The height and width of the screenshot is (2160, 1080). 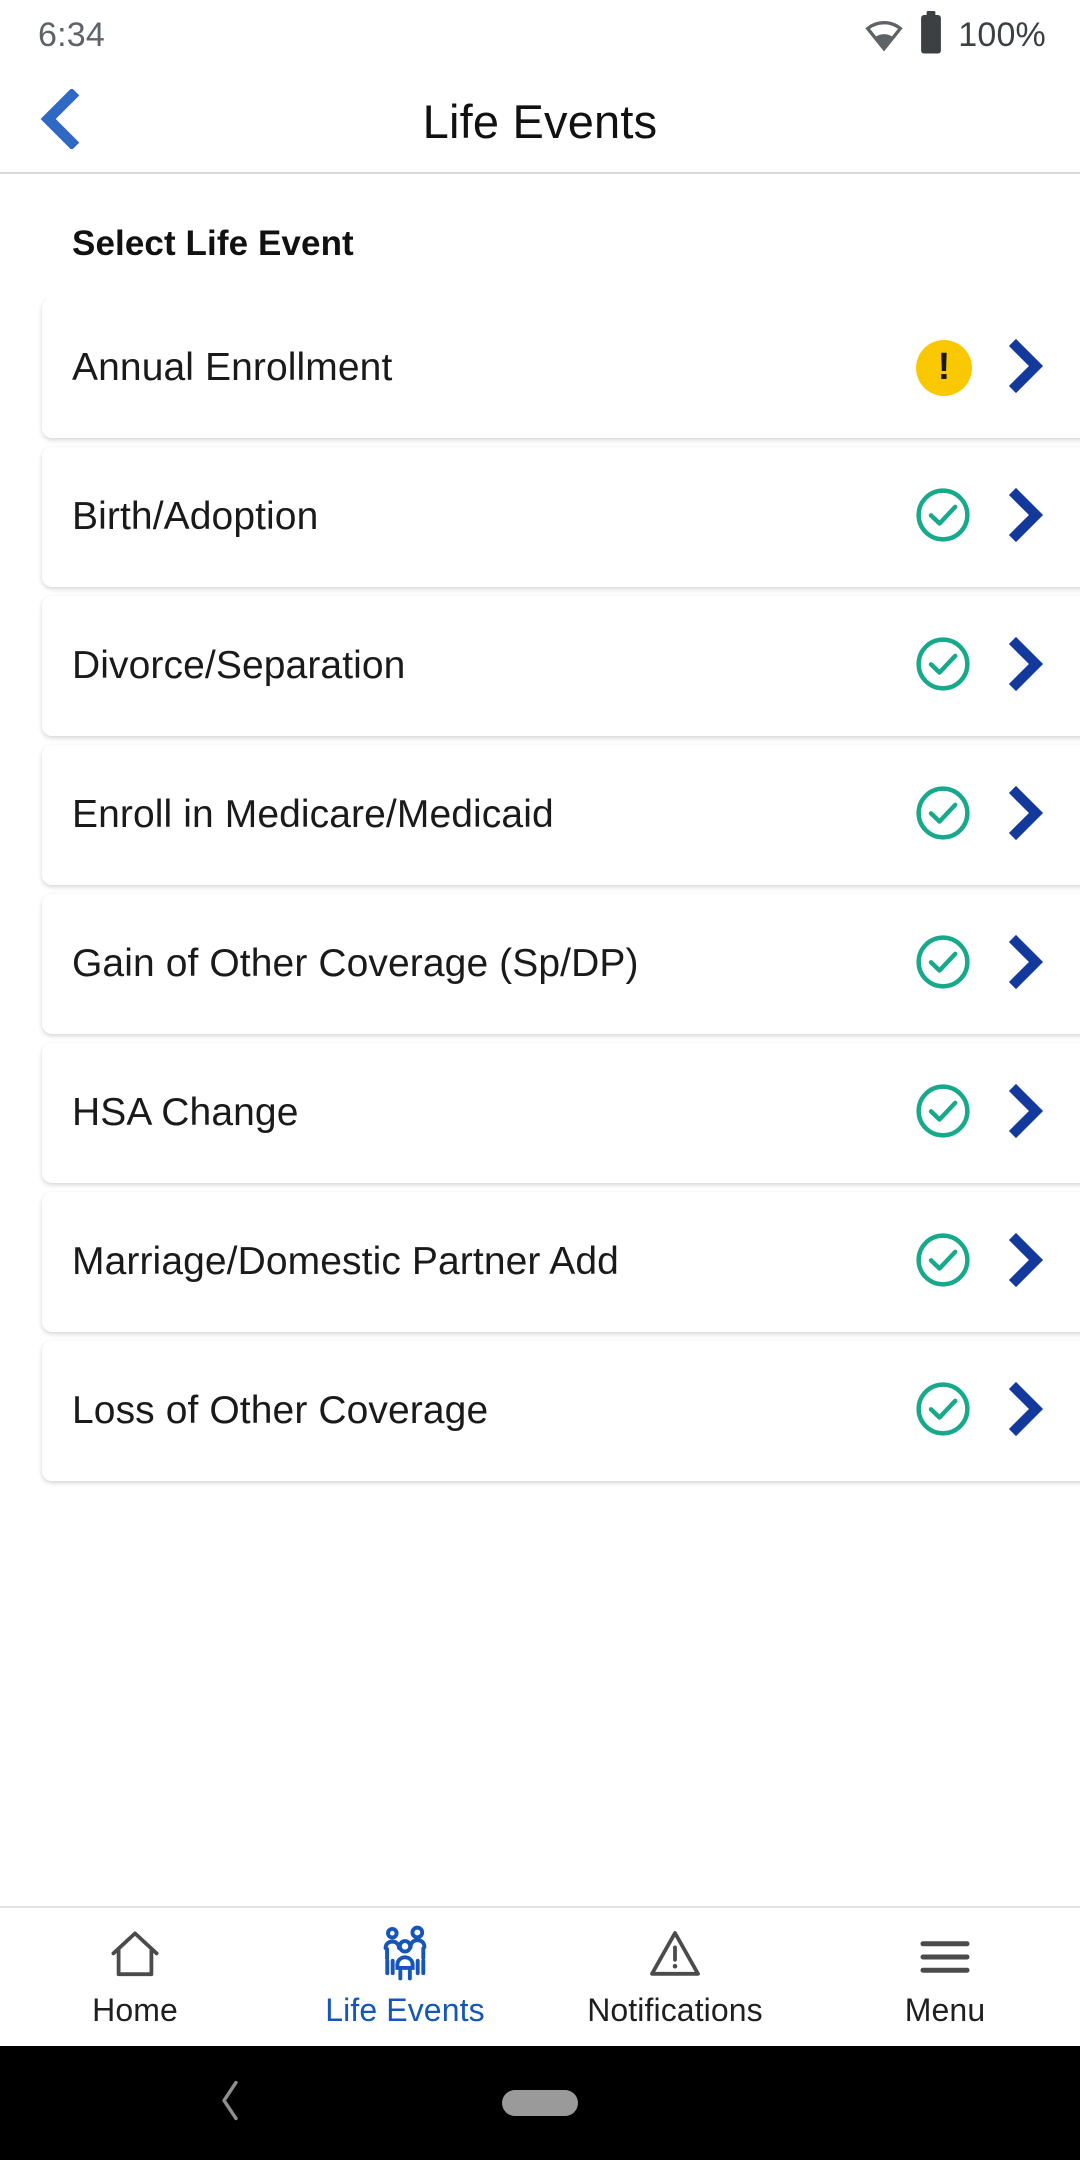 What do you see at coordinates (945, 1953) in the screenshot?
I see `hamburger-menu-icon` at bounding box center [945, 1953].